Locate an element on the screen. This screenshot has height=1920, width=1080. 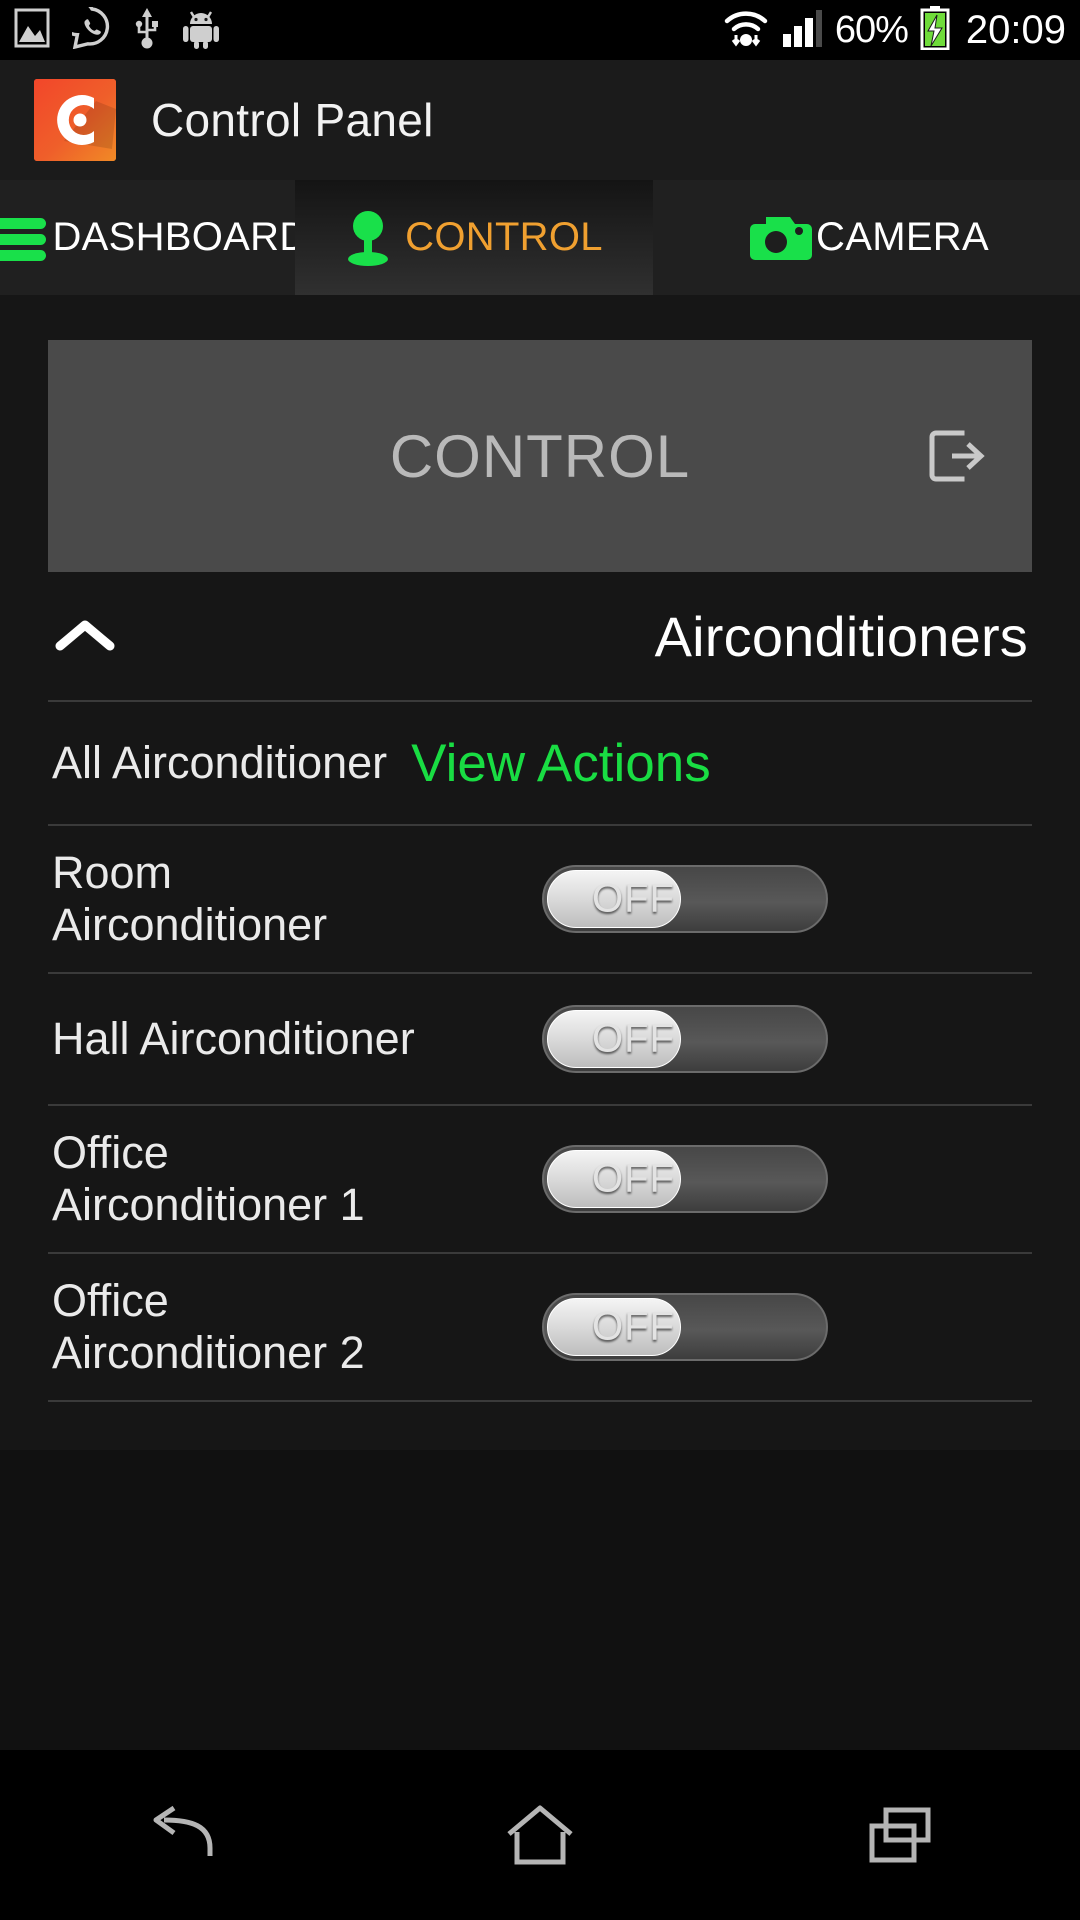
status-bar-right-icons: 60% 20:09 is located at coordinates (894, 30).